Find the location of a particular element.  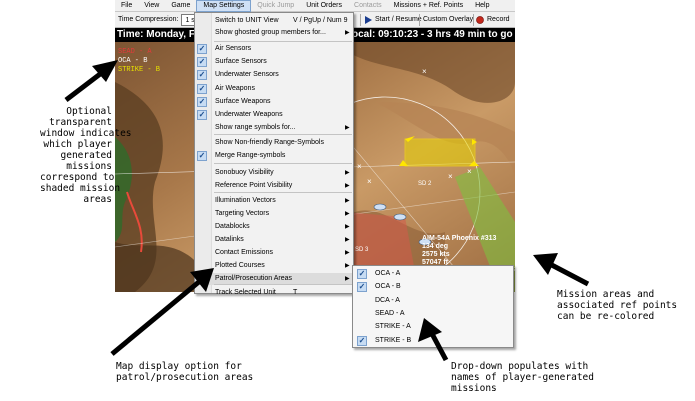

arrow-to-submenu is located at coordinates (433, 340).